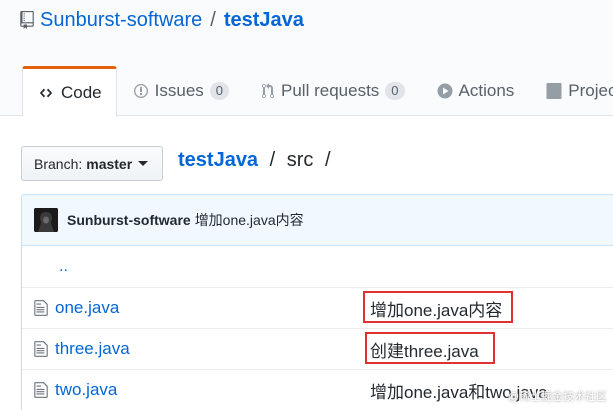  Describe the element at coordinates (143, 163) in the screenshot. I see `chevron-down-icon` at that location.